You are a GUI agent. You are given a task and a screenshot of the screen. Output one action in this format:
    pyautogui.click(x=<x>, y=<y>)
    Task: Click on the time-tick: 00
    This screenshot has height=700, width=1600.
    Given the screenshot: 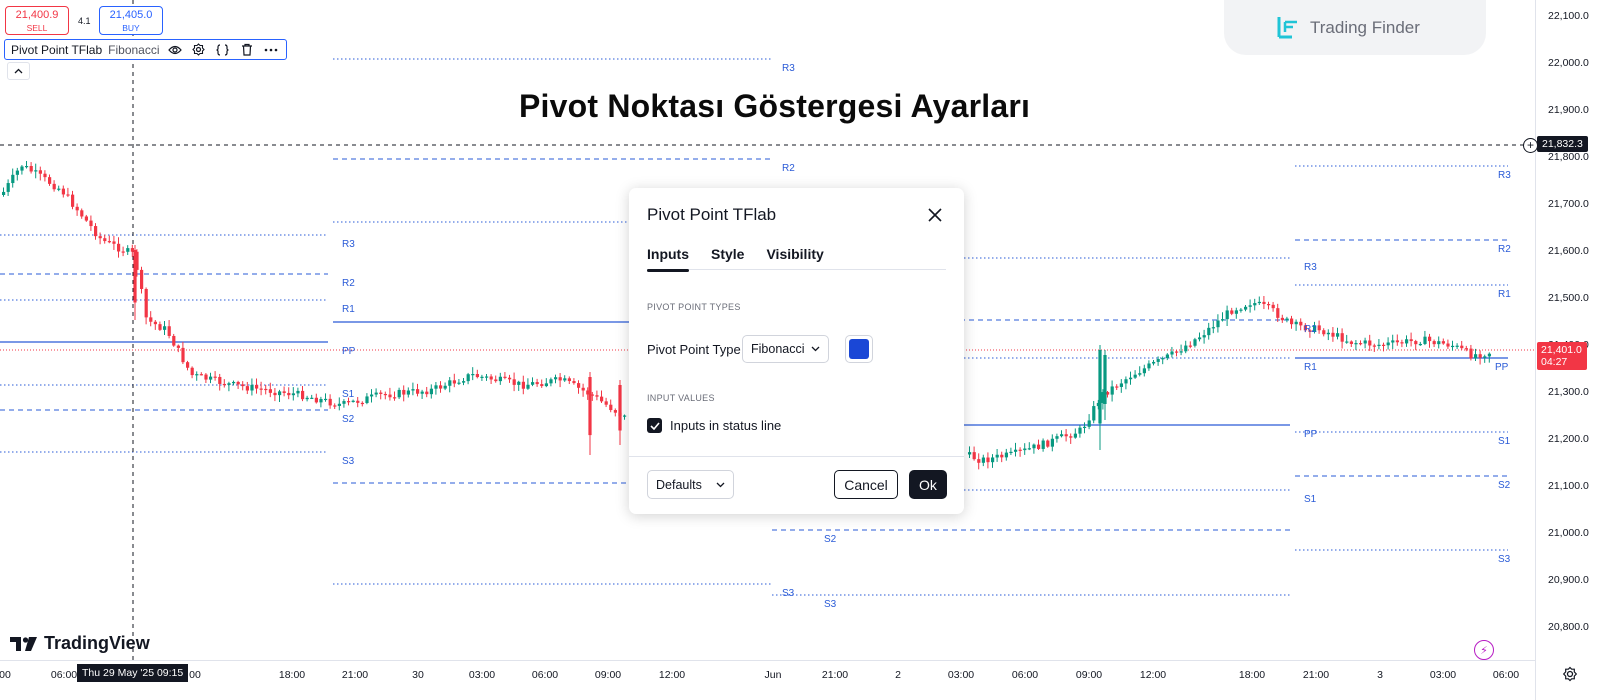 What is the action you would take?
    pyautogui.click(x=195, y=675)
    